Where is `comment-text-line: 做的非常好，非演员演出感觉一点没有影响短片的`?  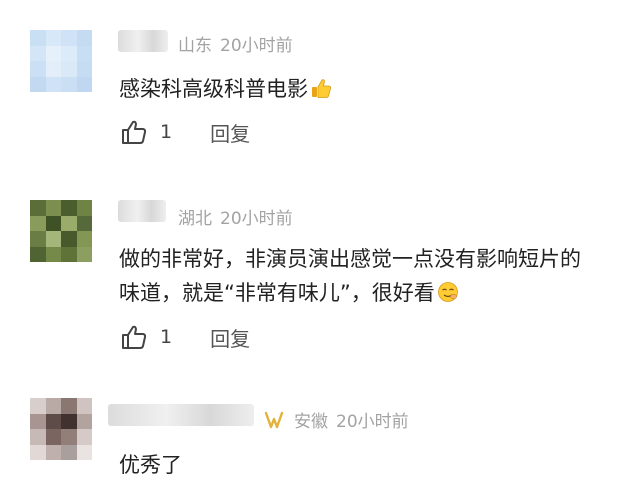
comment-text-line: 做的非常好，非演员演出感觉一点没有影响短片的 is located at coordinates (350, 259).